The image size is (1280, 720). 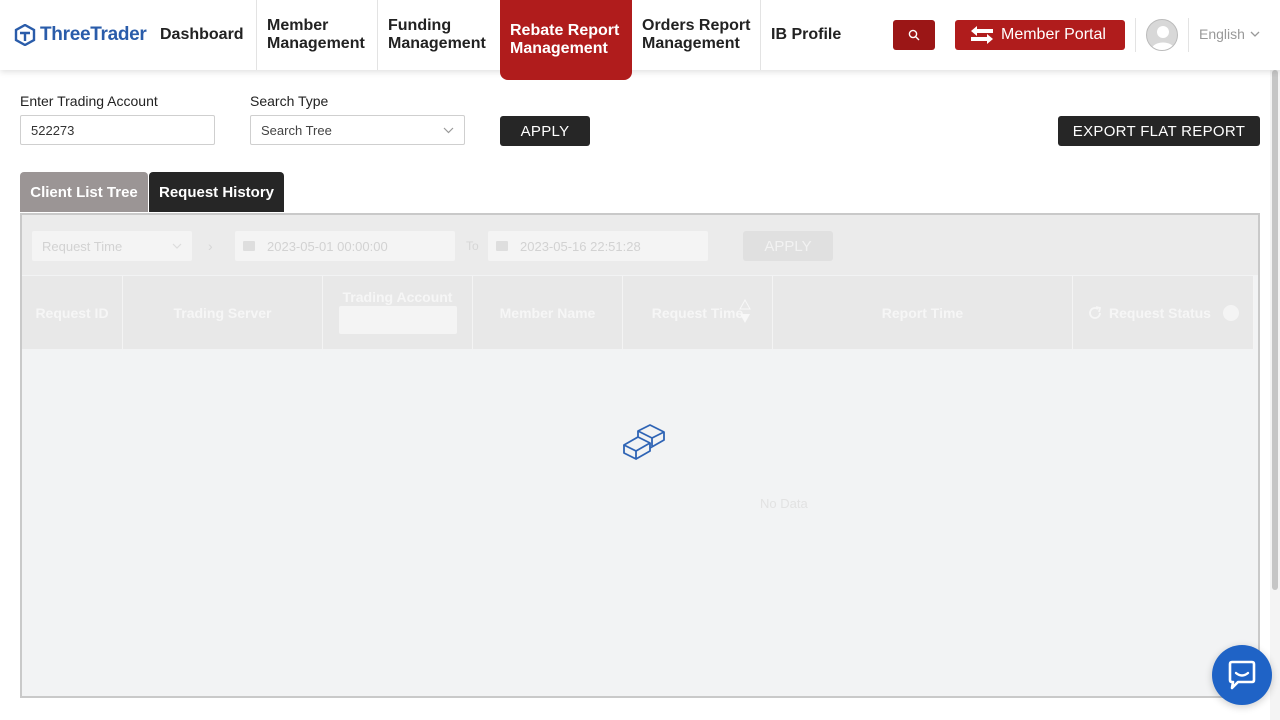 I want to click on col-request-id: Request ID, so click(x=72, y=312).